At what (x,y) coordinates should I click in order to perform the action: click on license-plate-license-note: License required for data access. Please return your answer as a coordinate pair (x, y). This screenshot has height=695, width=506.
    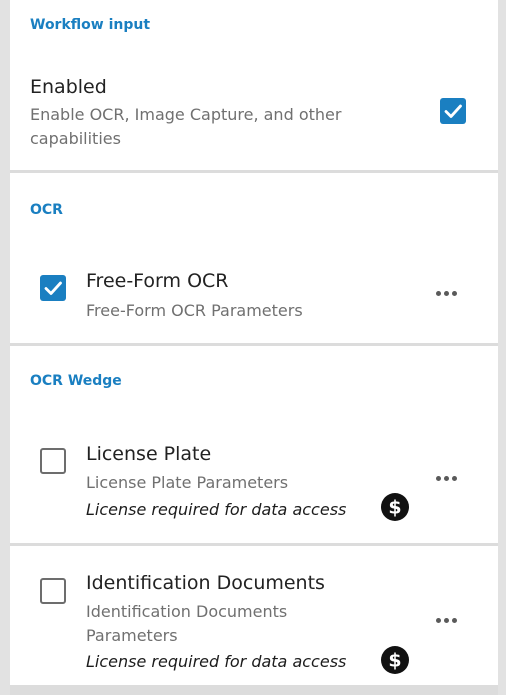
    Looking at the image, I should click on (216, 509).